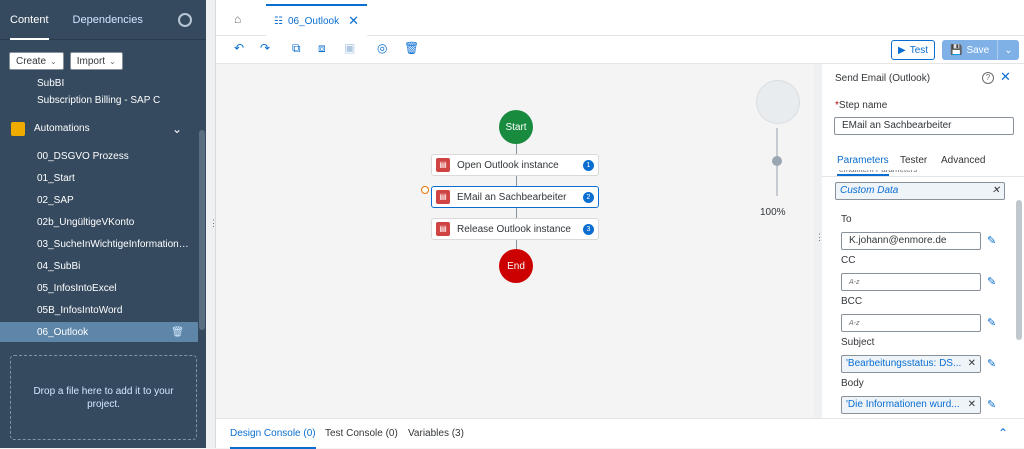 The width and height of the screenshot is (1024, 449). I want to click on panel-title: Send Email (Outlook), so click(883, 78).